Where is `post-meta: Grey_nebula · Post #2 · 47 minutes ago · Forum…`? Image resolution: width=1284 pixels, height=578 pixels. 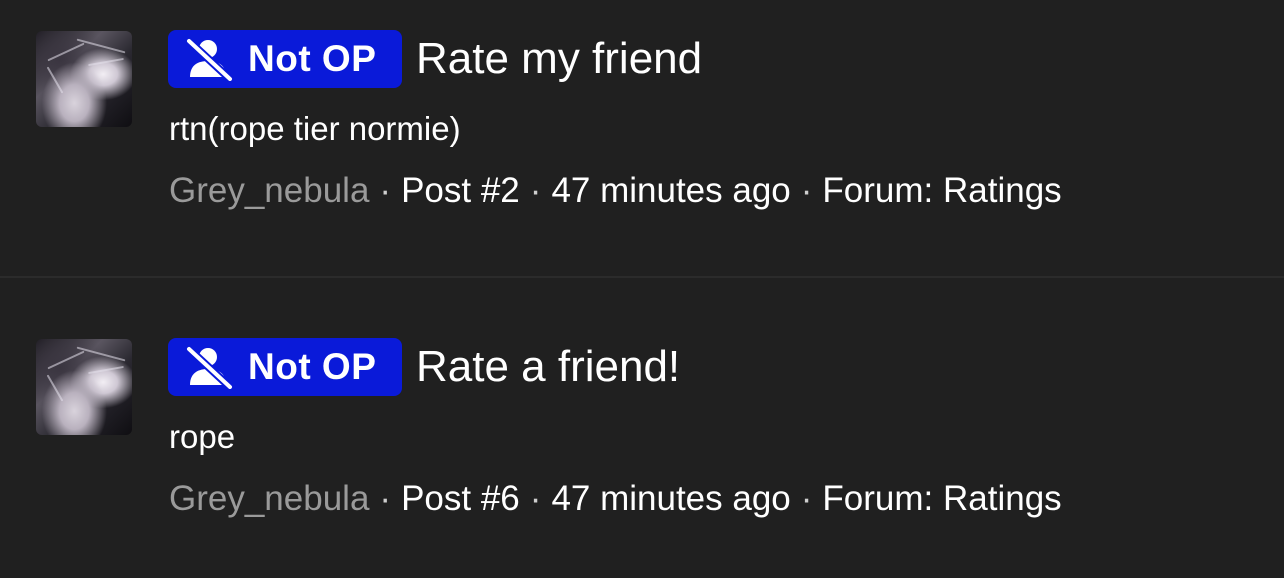 post-meta: Grey_nebula · Post #2 · 47 minutes ago · Forum… is located at coordinates (615, 191).